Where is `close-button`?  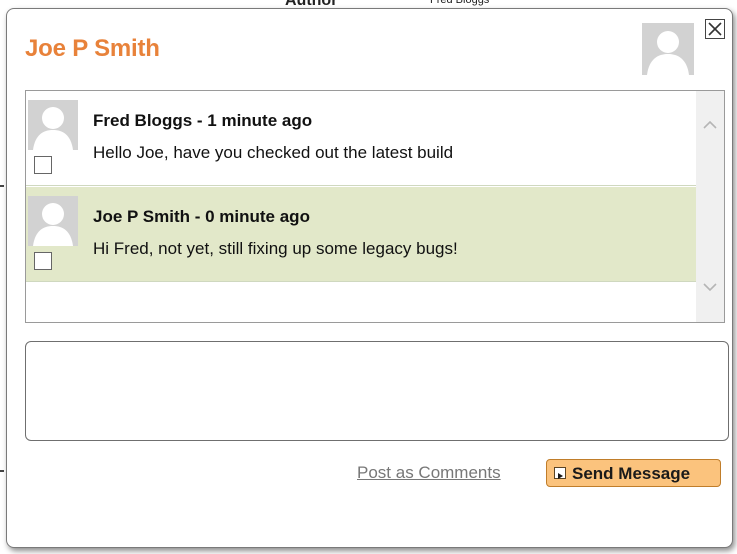 close-button is located at coordinates (715, 29).